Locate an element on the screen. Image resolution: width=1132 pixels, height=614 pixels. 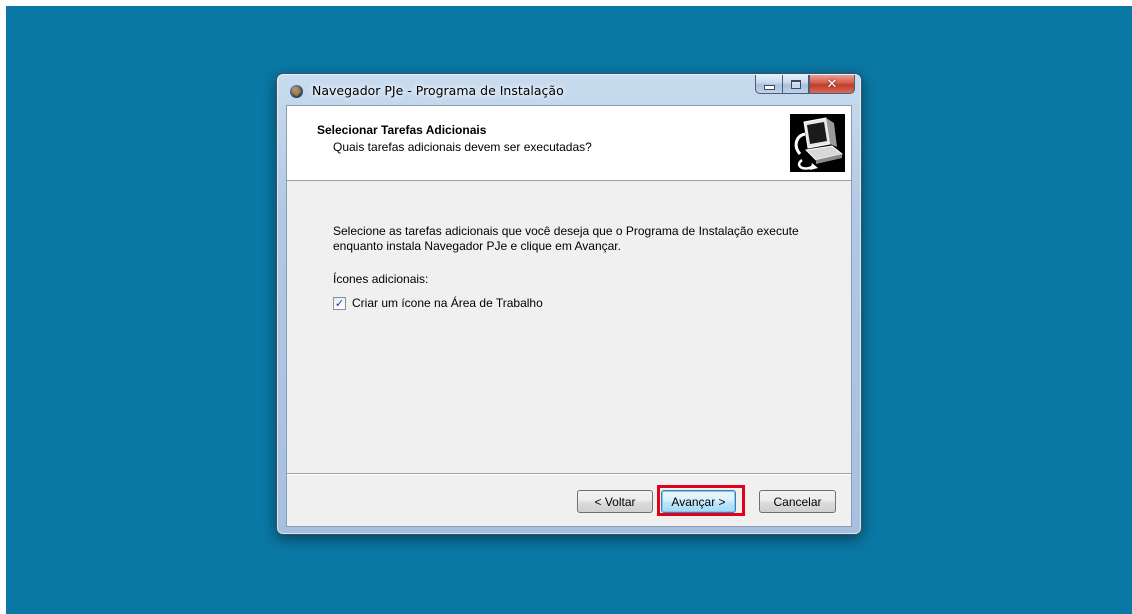
desktop-icon-option: ✓ Criar um ícone na Área de Trabalho is located at coordinates (438, 303).